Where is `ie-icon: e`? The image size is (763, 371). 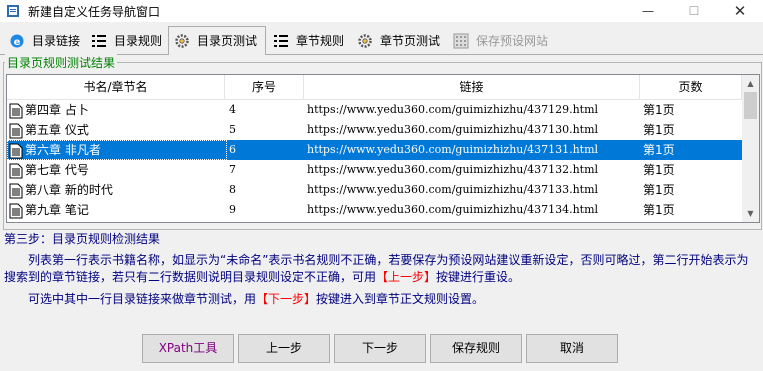
ie-icon: e is located at coordinates (17, 41).